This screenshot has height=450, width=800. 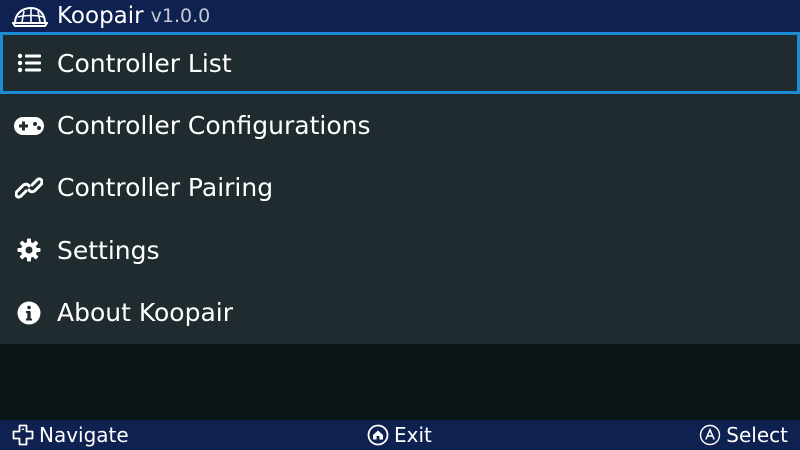 I want to click on select-hint: Select, so click(x=743, y=435).